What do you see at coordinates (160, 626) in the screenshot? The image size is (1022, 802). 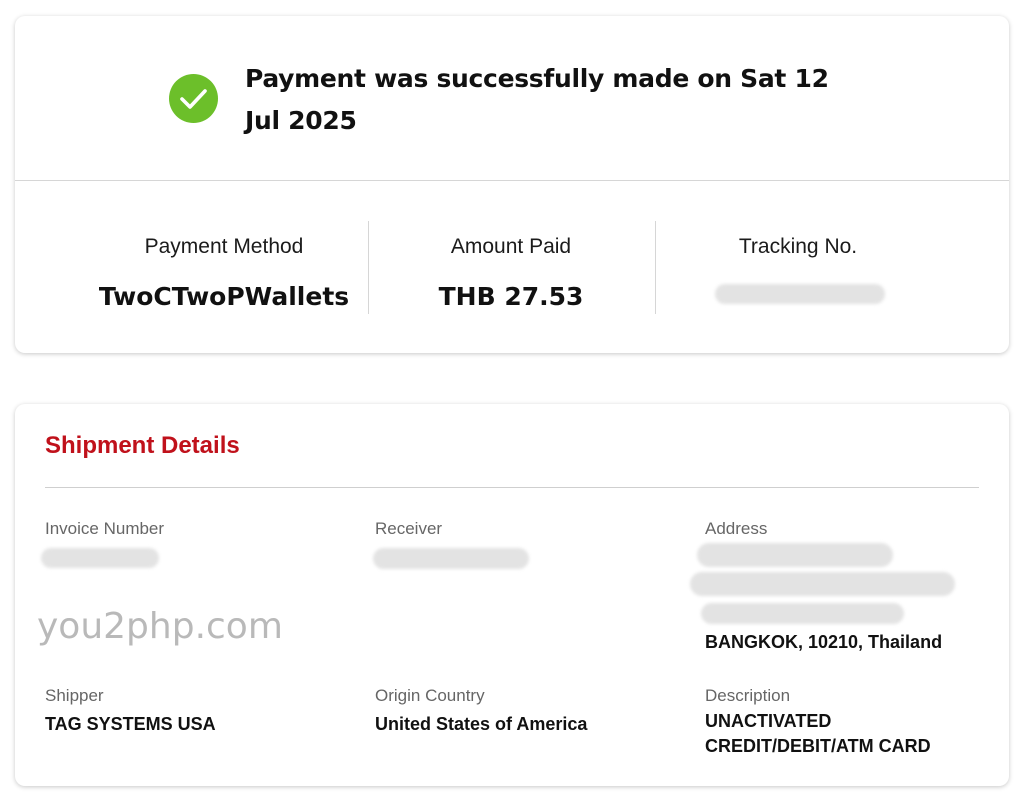 I see `watermark: you2php.com` at bounding box center [160, 626].